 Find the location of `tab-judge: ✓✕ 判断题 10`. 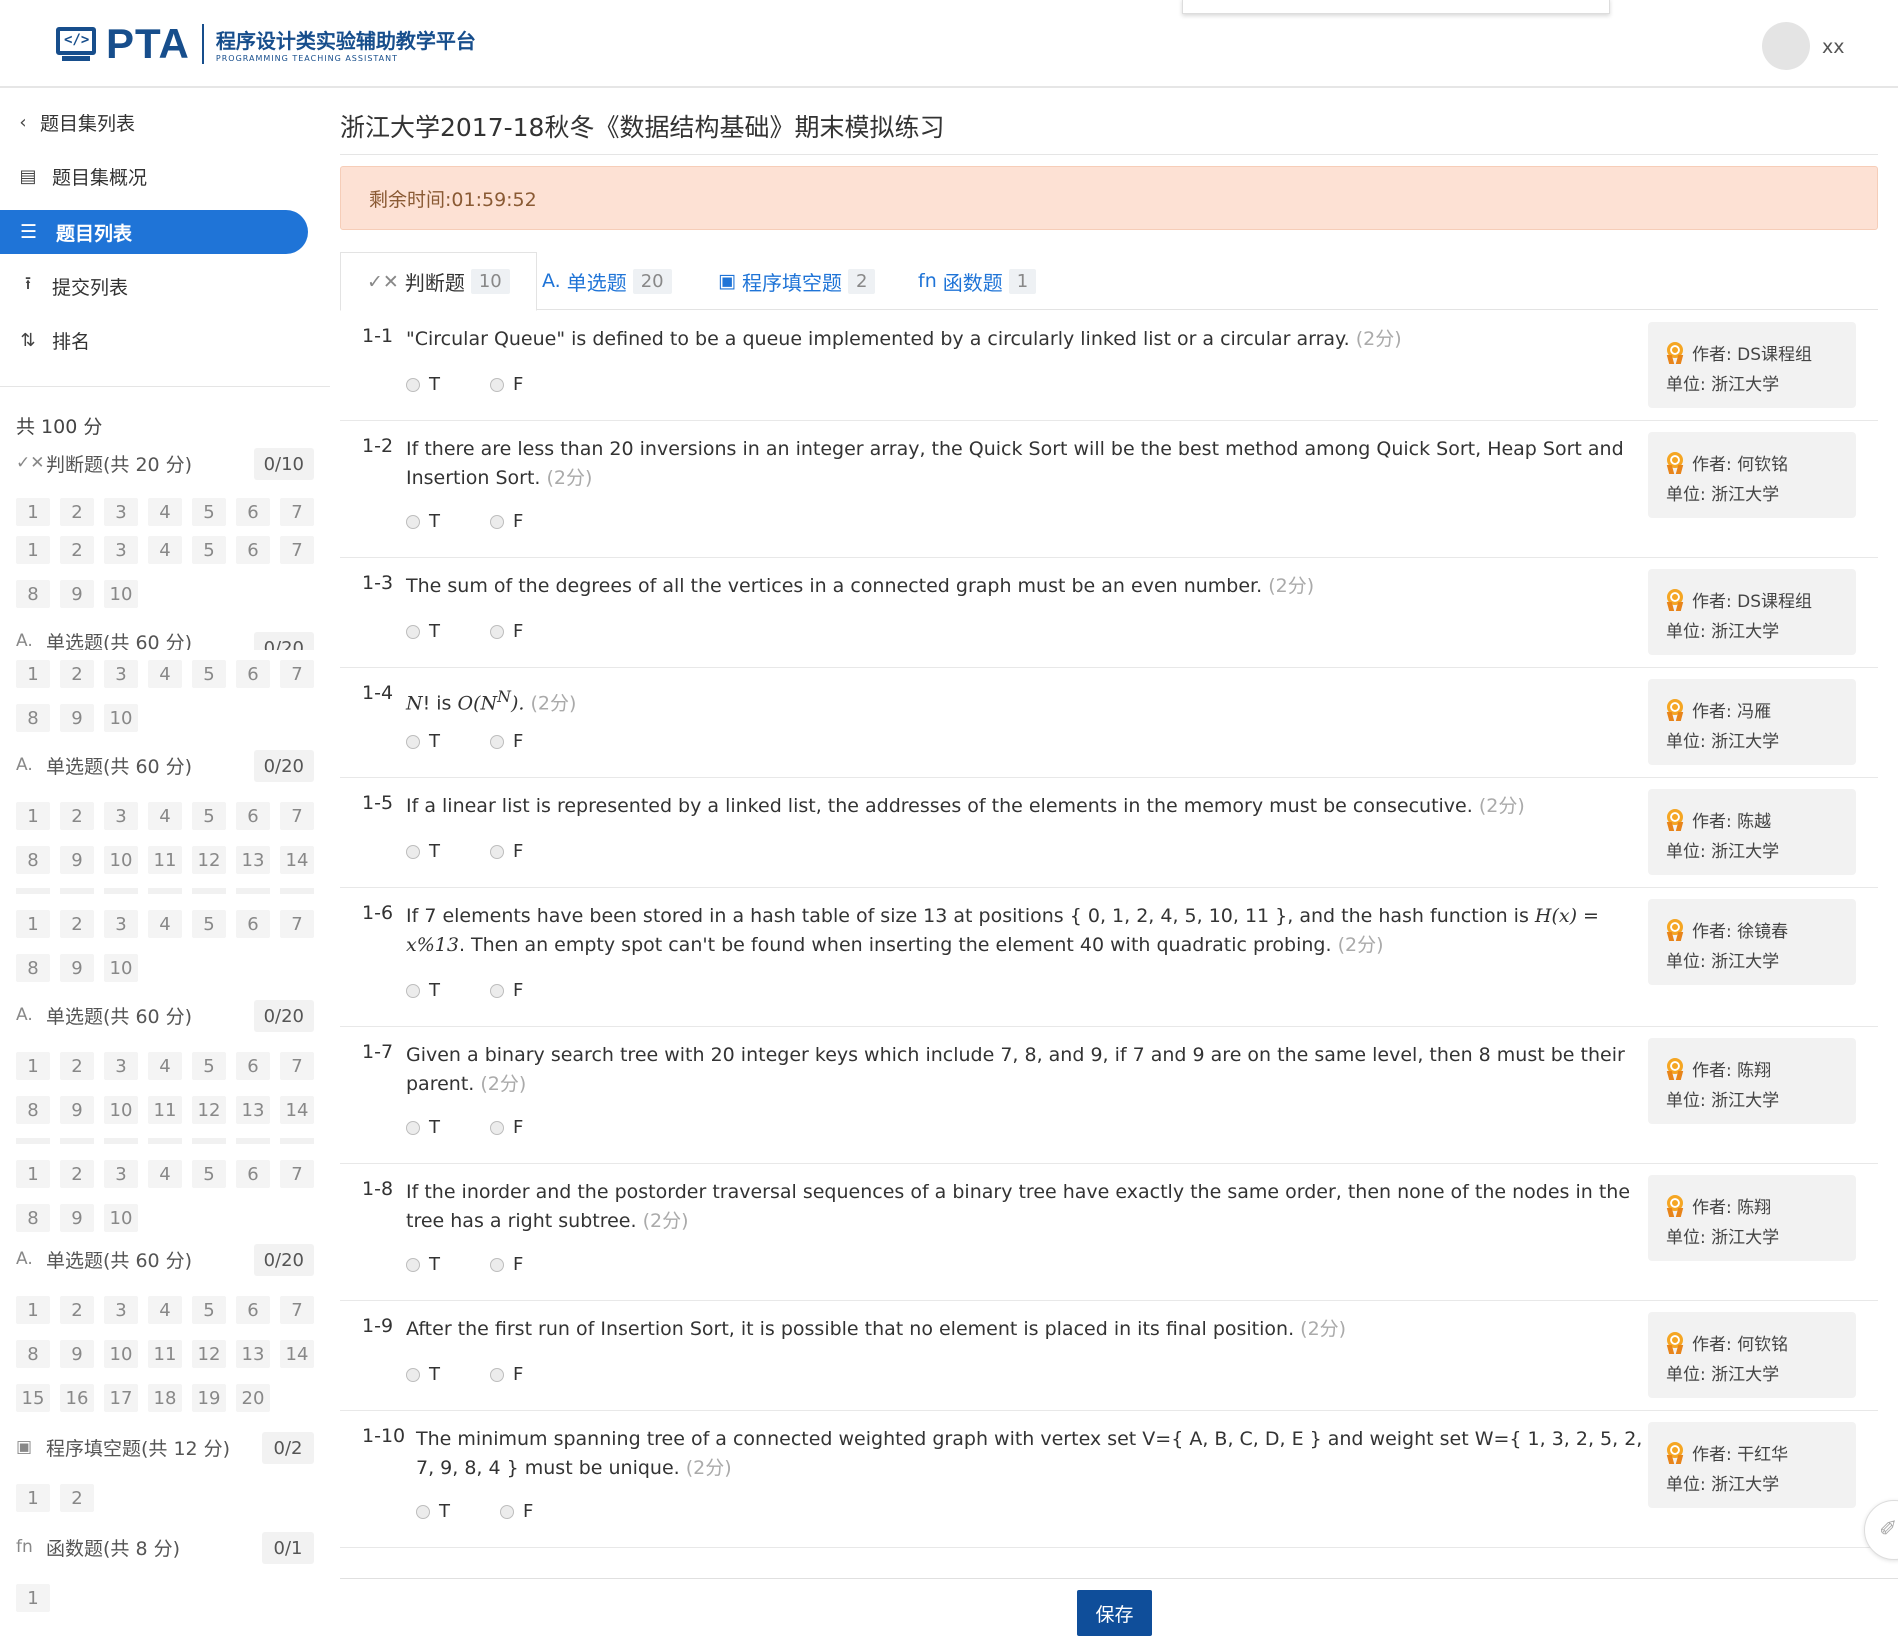

tab-judge: ✓✕ 判断题 10 is located at coordinates (438, 281).